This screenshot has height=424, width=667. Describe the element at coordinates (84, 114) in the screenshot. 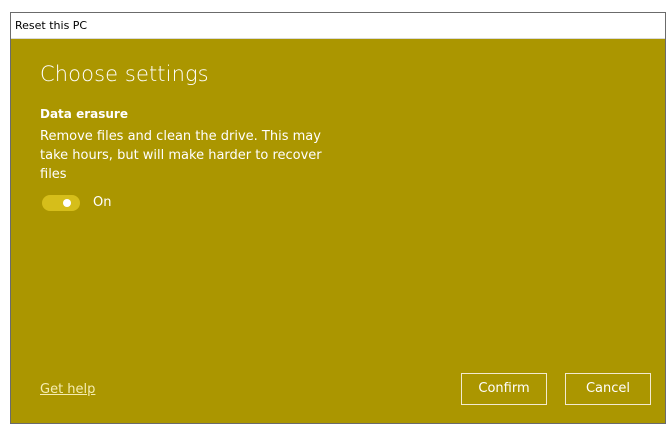

I see `section-title-data-erasure: Data erasure` at that location.